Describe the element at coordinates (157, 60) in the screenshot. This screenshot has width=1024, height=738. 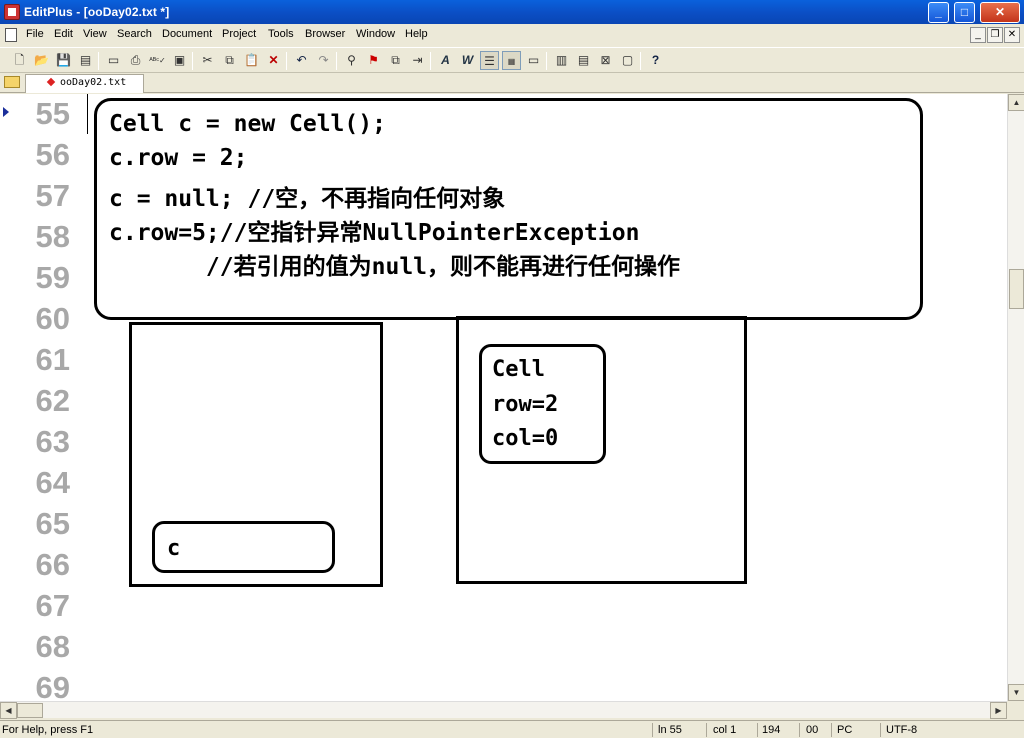
I see `spell-check-icon: ᴬᴮᶜ✓` at that location.